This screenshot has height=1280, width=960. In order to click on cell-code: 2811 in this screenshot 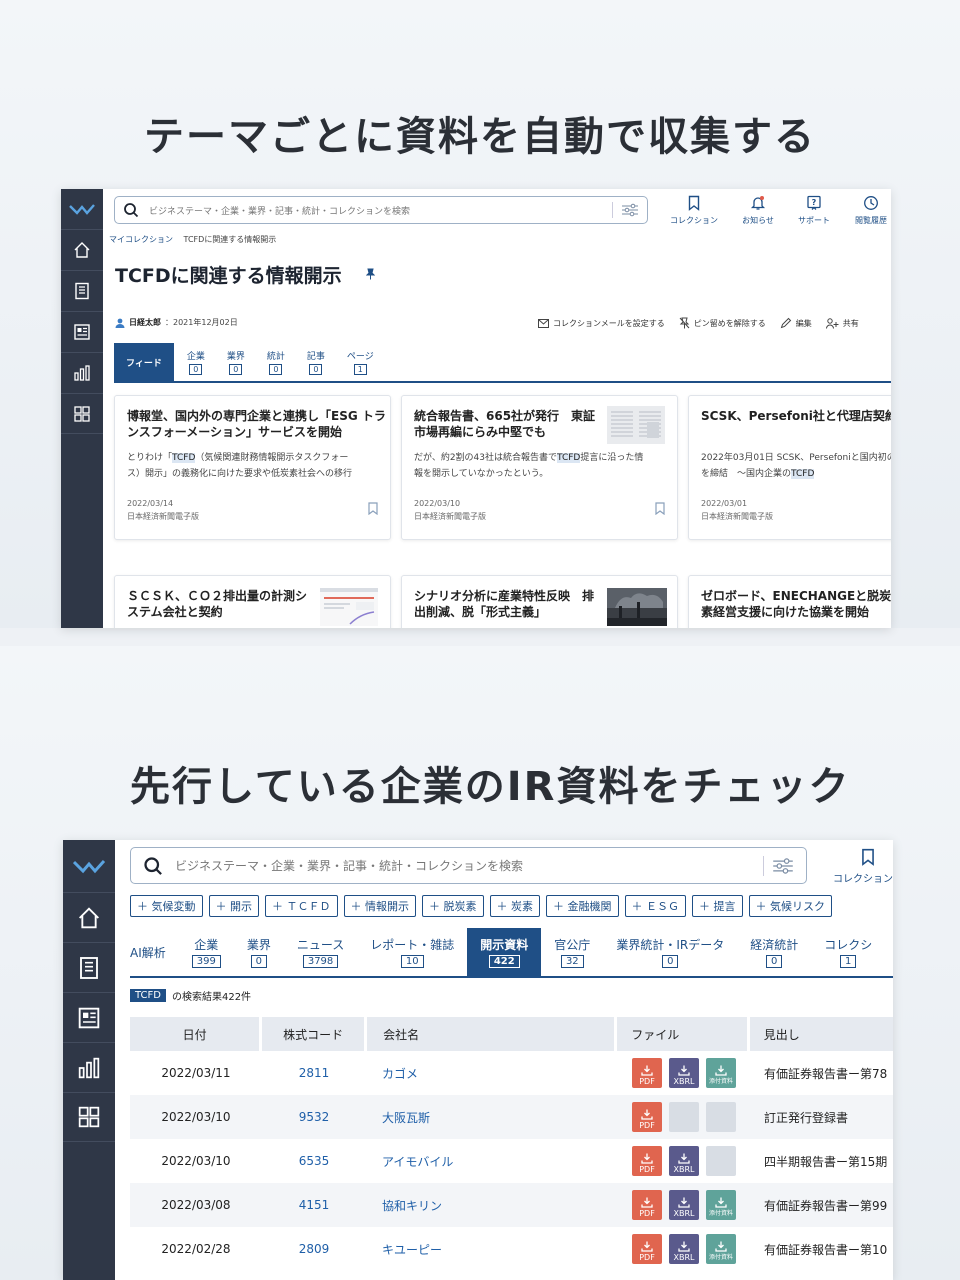, I will do `click(314, 1073)`.